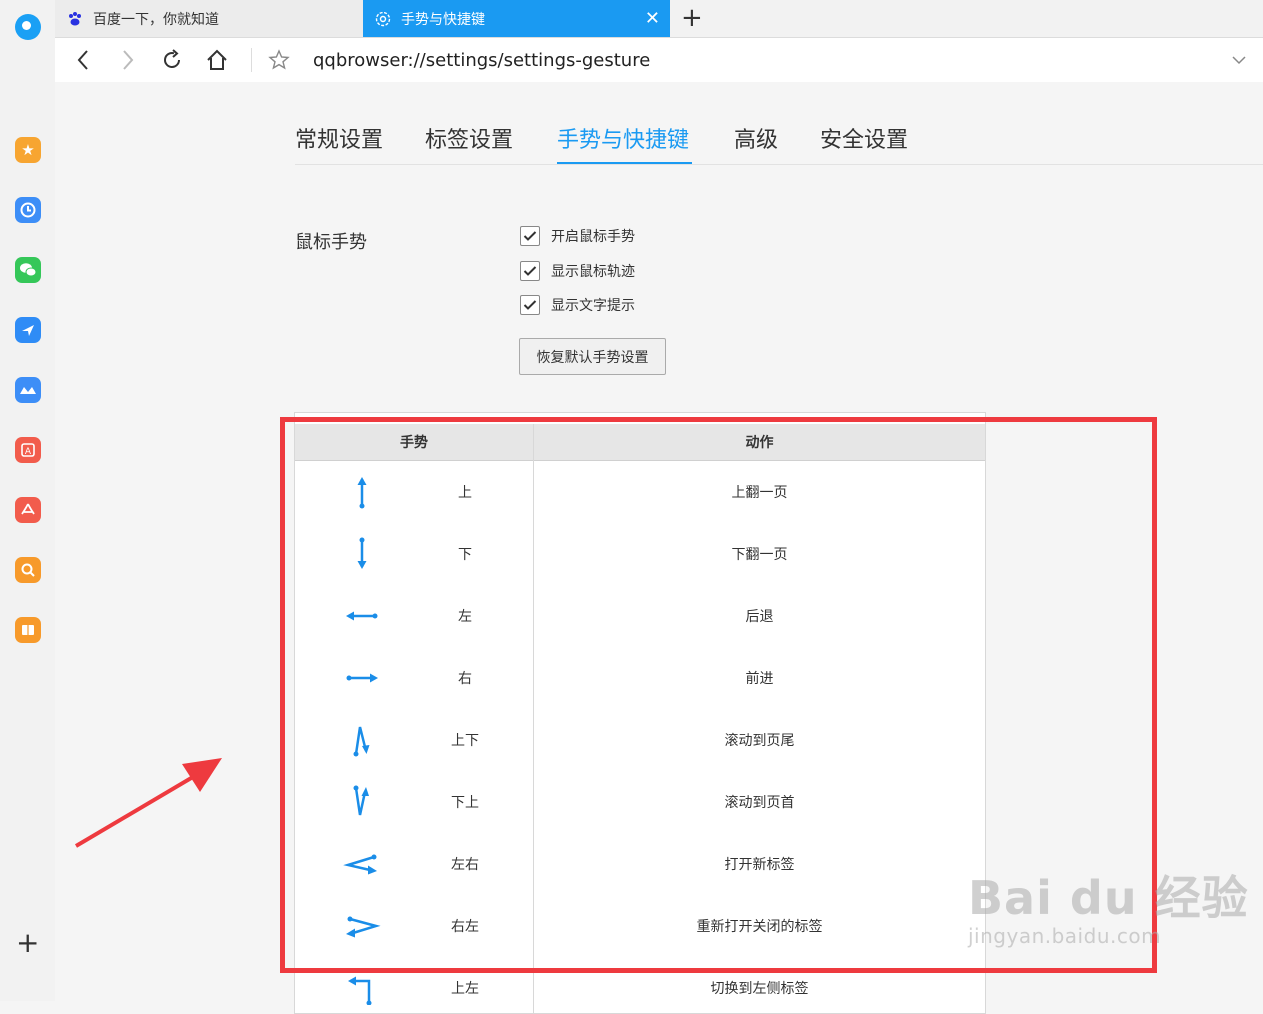  I want to click on left-sidebar: ★ A +, so click(27, 500).